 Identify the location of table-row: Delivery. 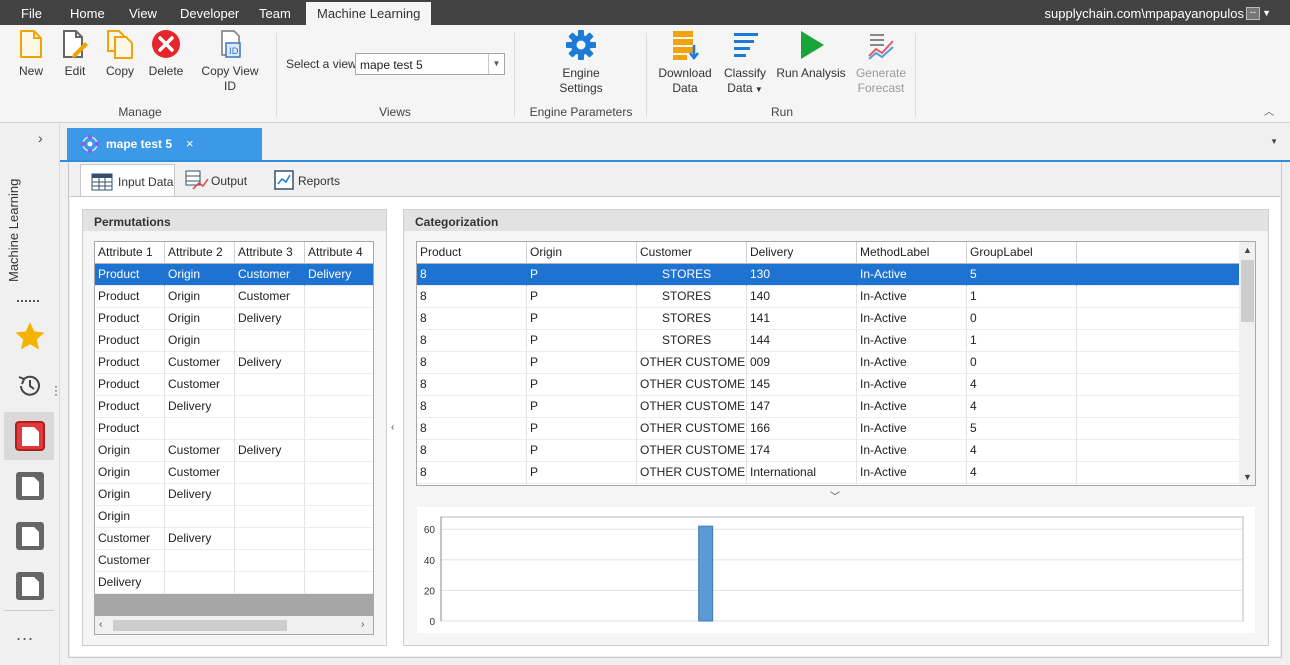
(234, 583).